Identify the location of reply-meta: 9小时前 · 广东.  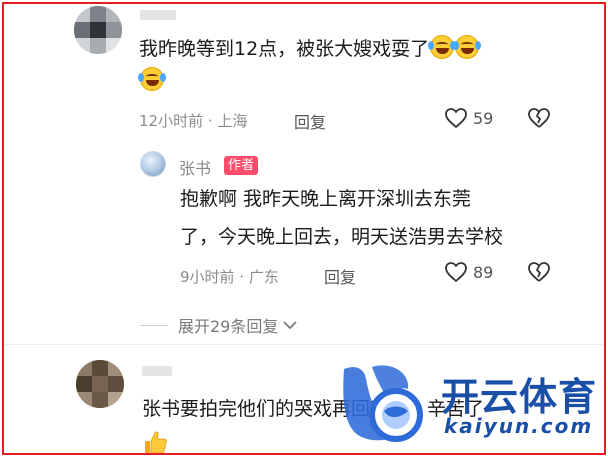
(229, 277).